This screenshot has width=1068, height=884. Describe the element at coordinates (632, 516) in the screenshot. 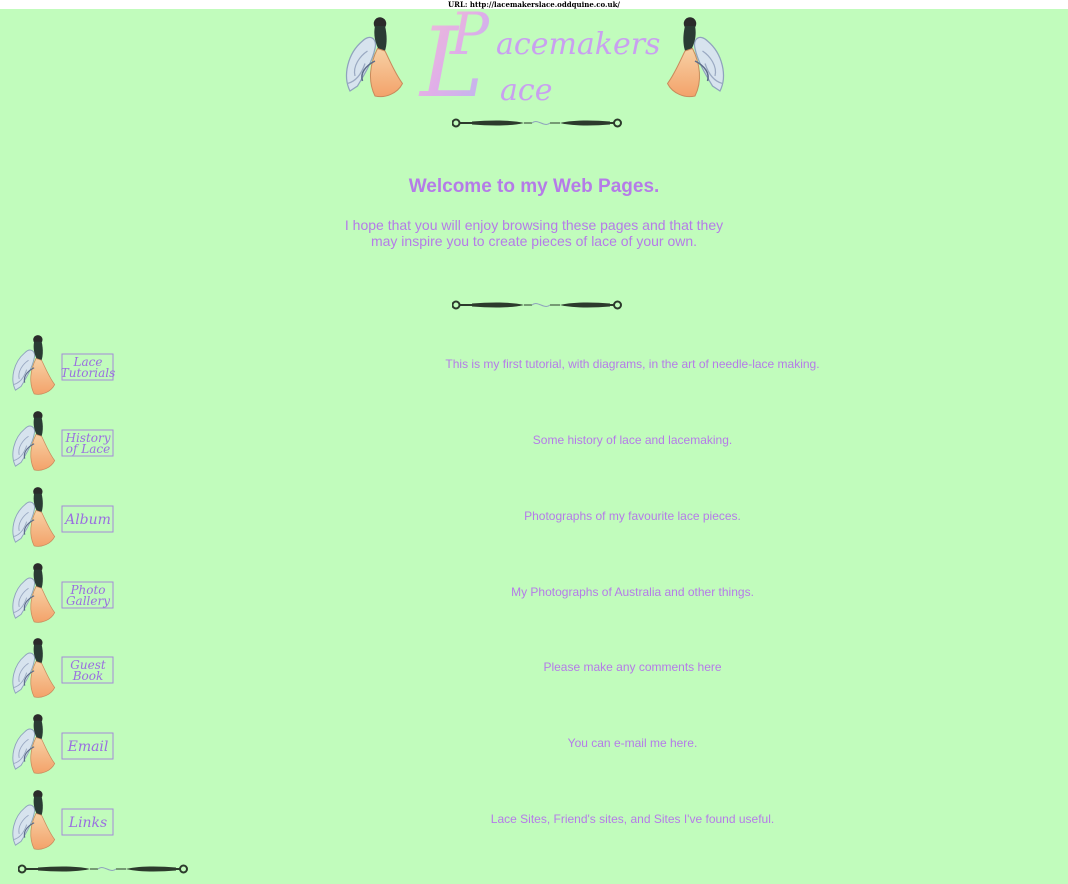

I see `album-description: Photographs of my favourite lace pieces.` at that location.